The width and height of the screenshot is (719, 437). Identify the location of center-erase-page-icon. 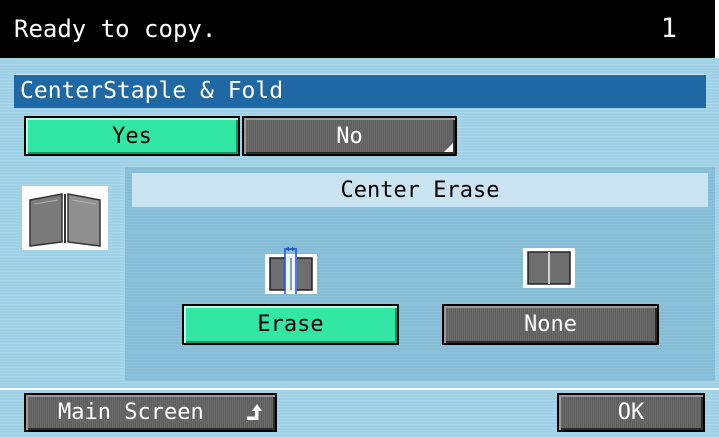
(291, 270).